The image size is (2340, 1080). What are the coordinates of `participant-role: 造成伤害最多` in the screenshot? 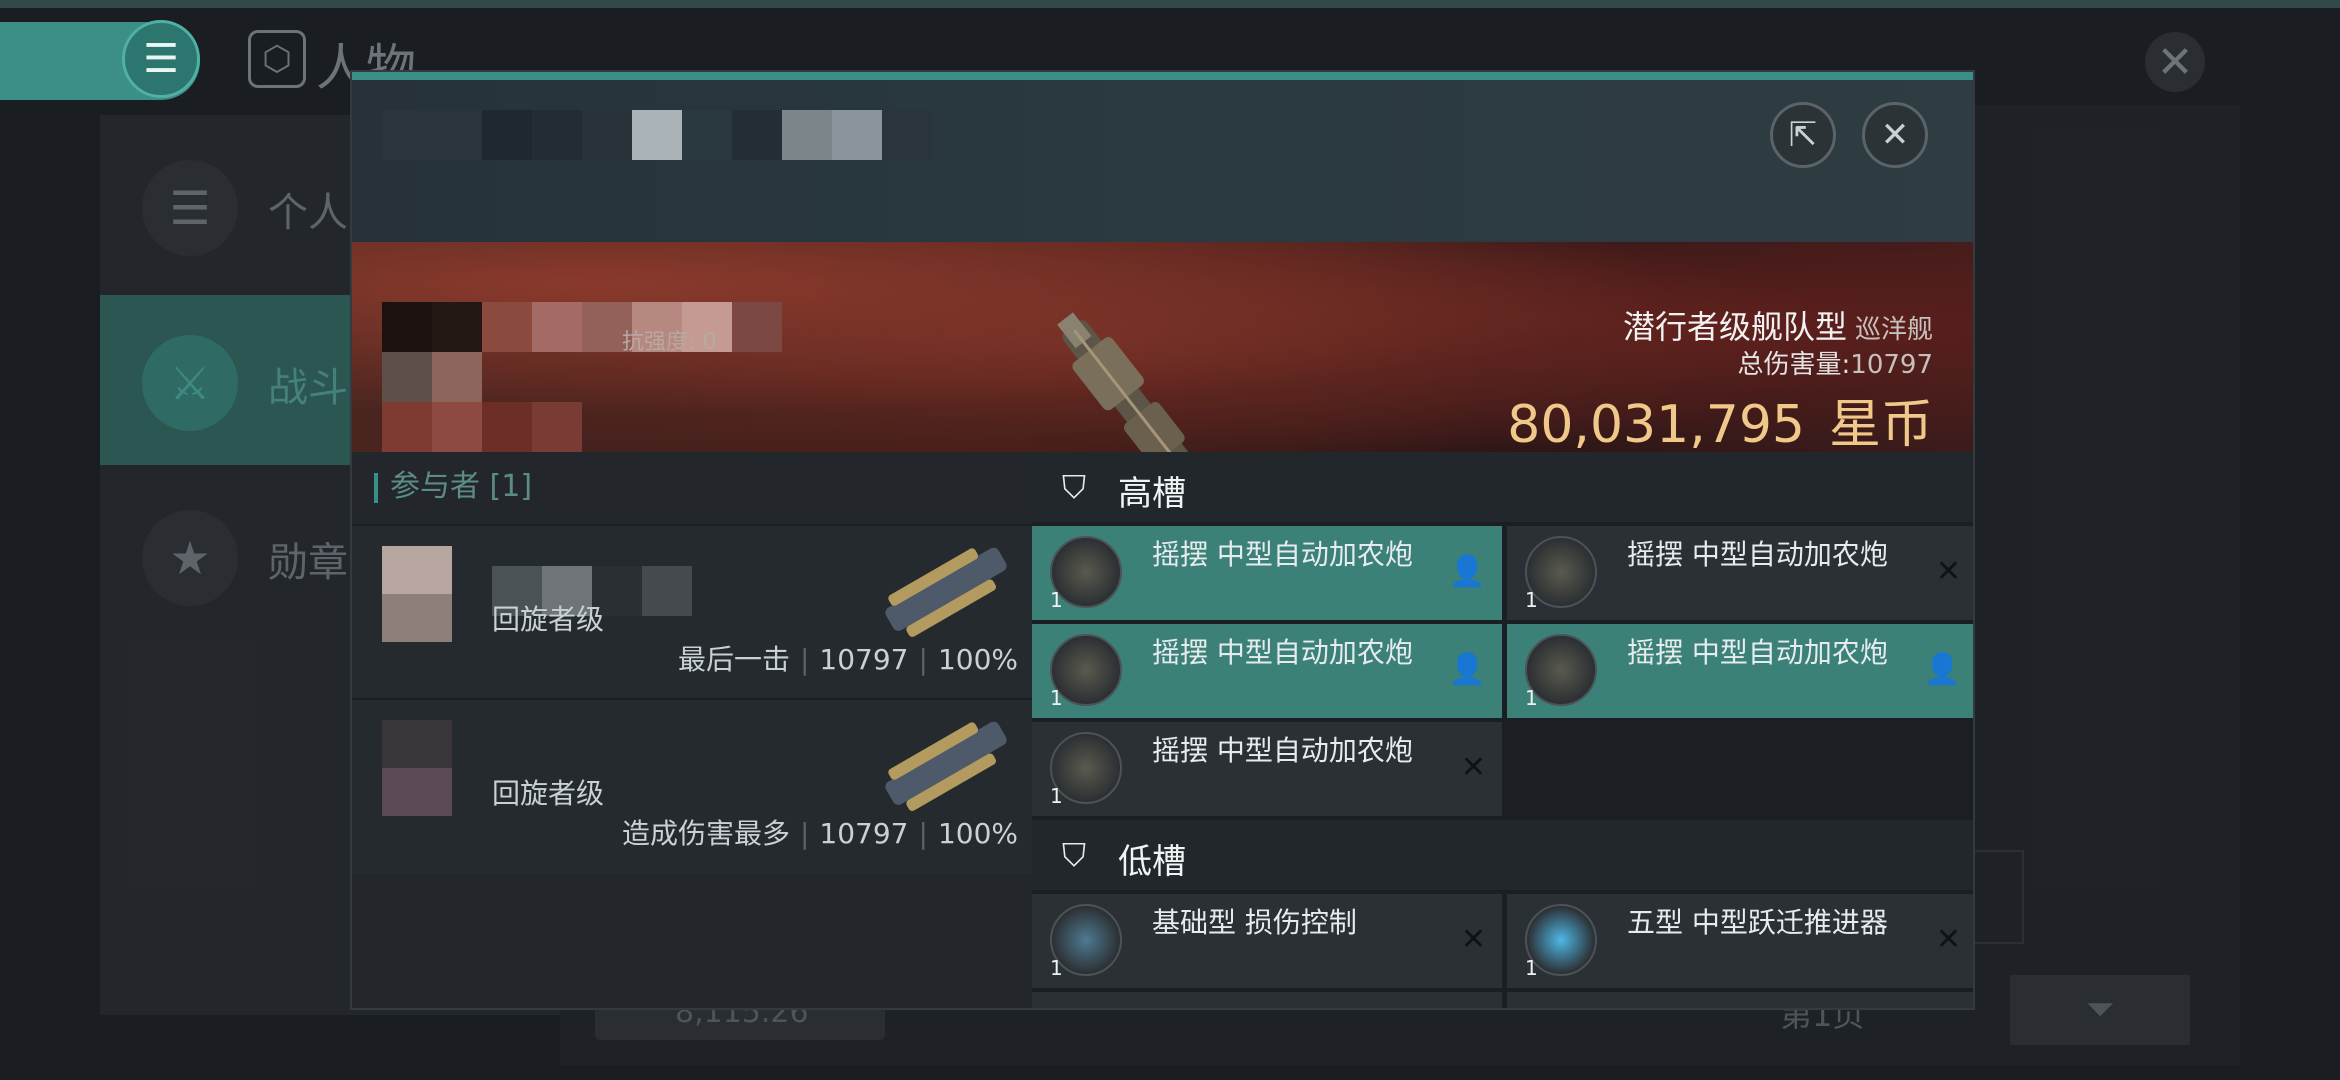 It's located at (705, 833).